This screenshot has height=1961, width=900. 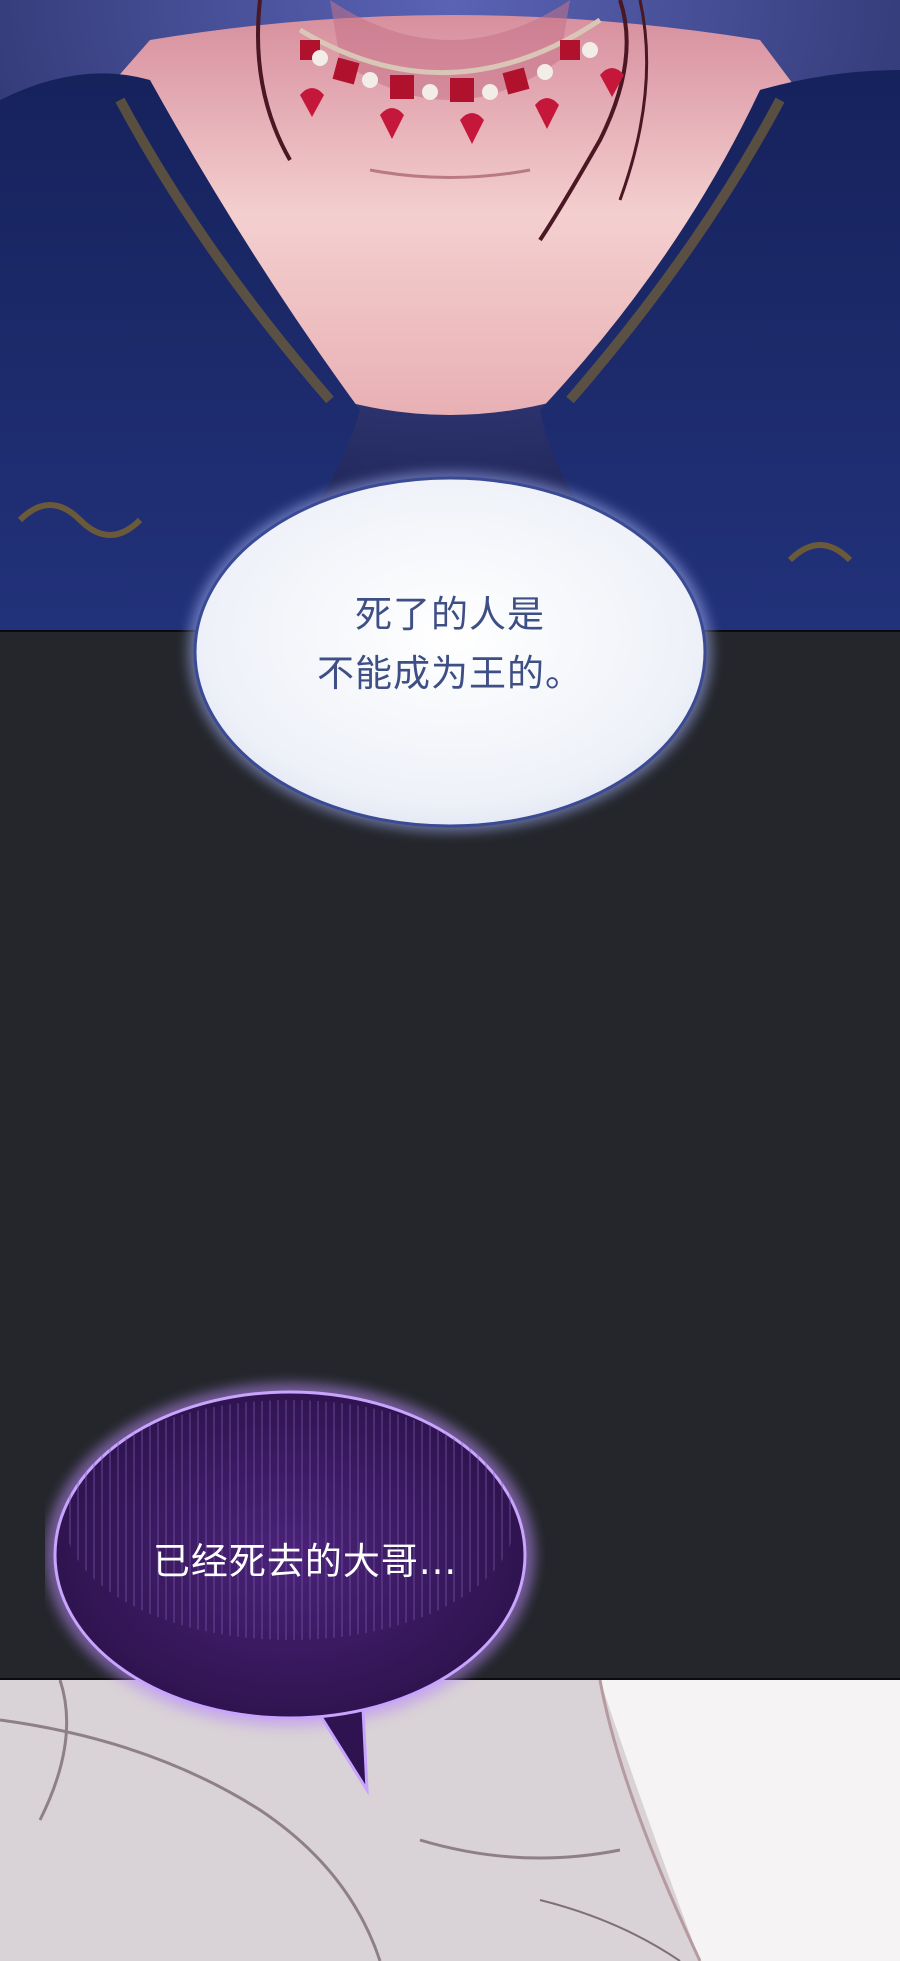 I want to click on speech-bubble-1-text: 死了的人是 不能成为王的。, so click(x=450, y=644).